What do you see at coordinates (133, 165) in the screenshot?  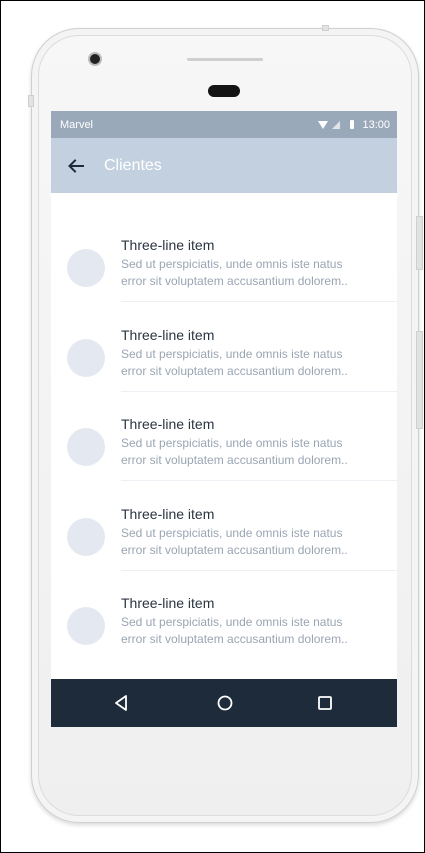 I see `page-title: Clientes` at bounding box center [133, 165].